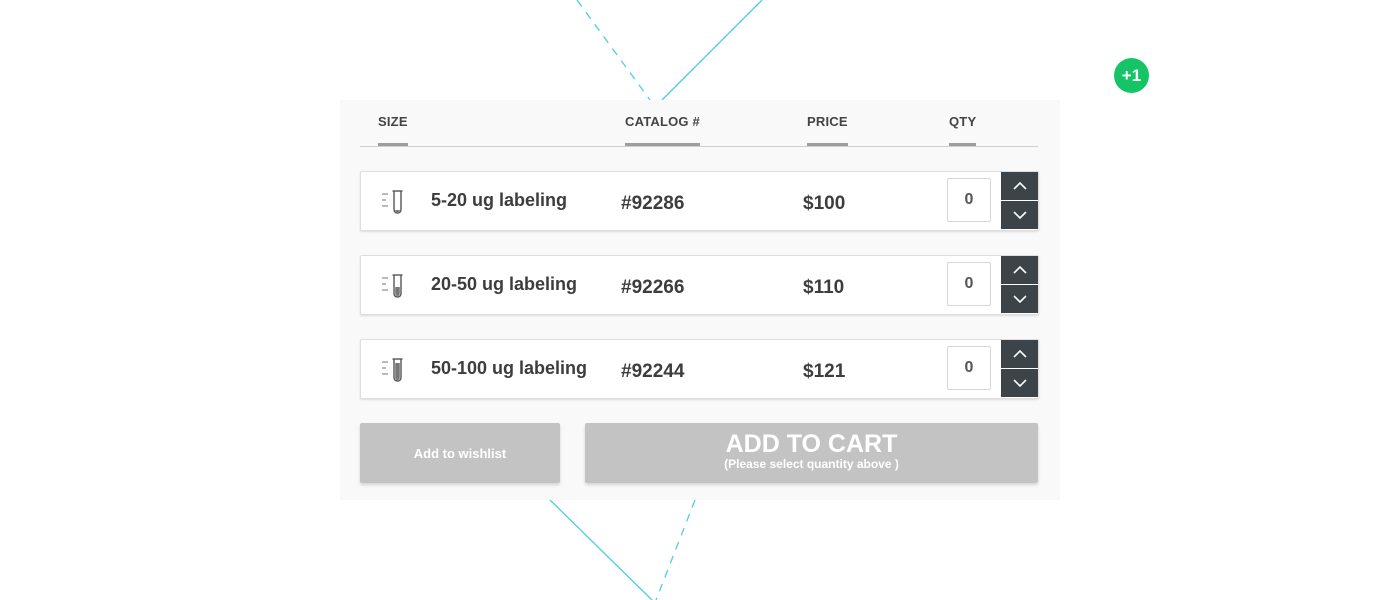 The height and width of the screenshot is (600, 1400). What do you see at coordinates (827, 130) in the screenshot?
I see `price-column-header: PRICE` at bounding box center [827, 130].